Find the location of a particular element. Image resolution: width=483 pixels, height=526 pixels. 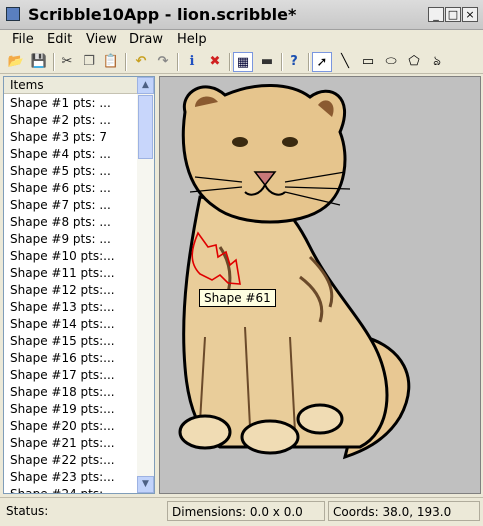

menu-edit: Edit is located at coordinates (59, 39).